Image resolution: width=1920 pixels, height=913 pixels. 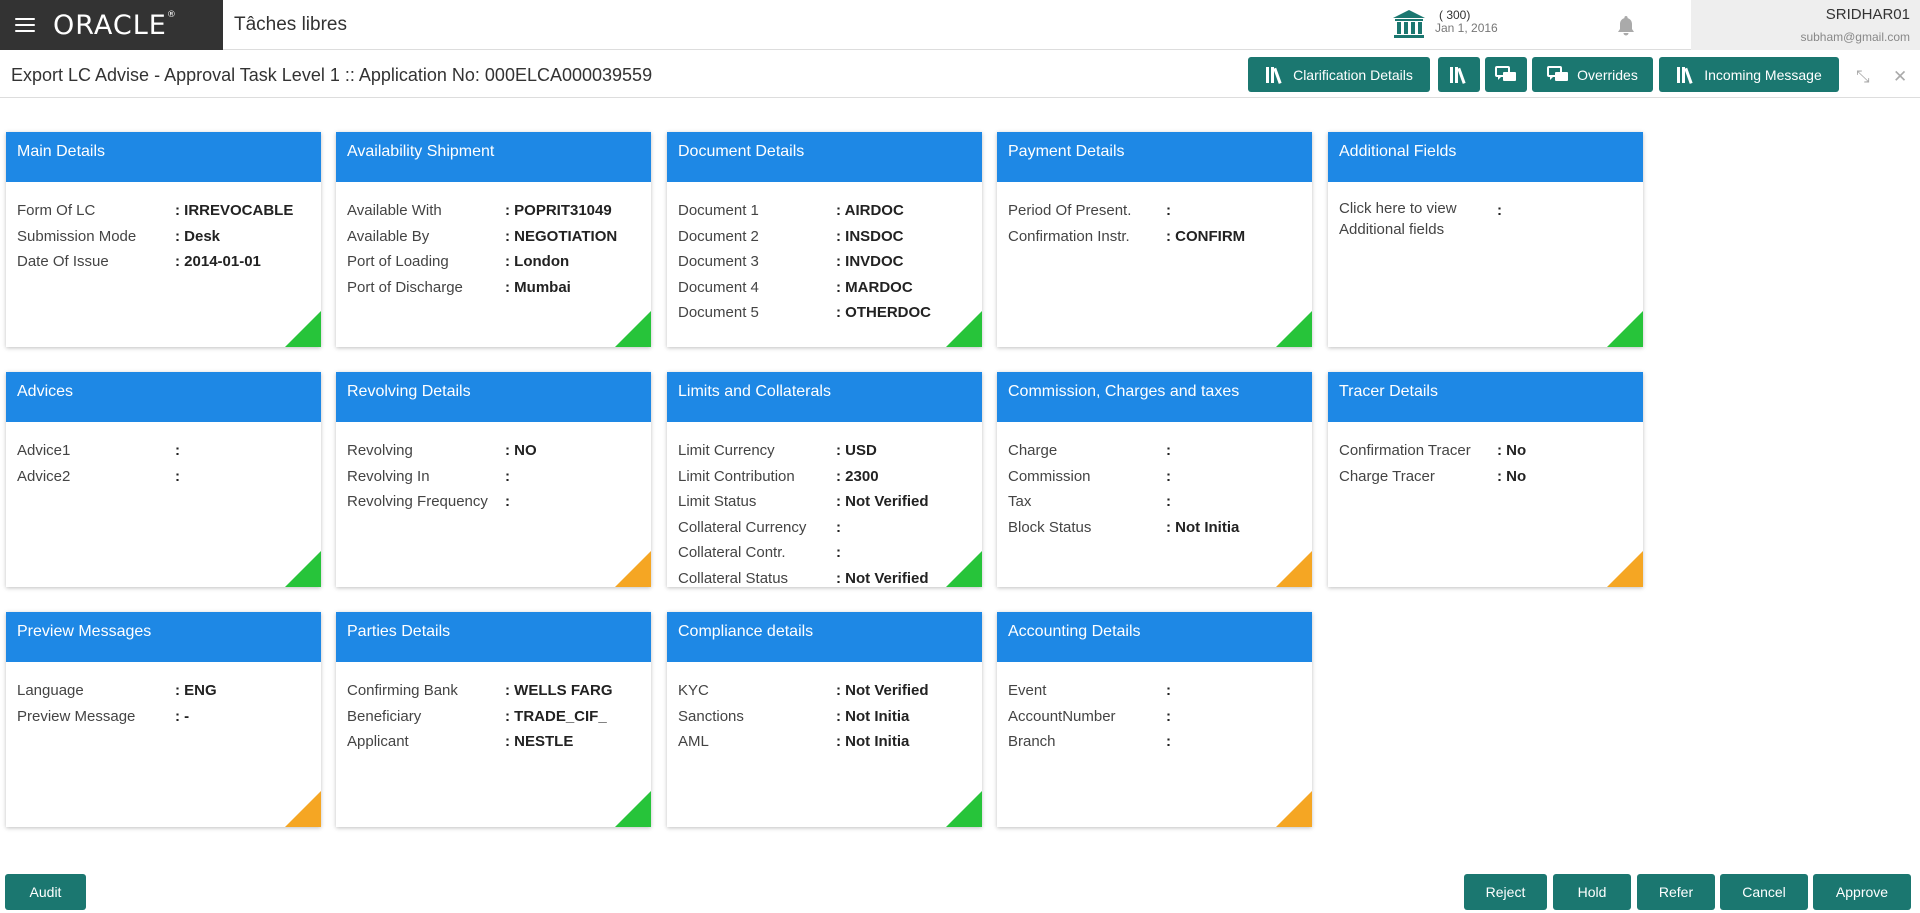 What do you see at coordinates (163, 262) in the screenshot?
I see `field-row: Date Of Issue : 2014-01-01` at bounding box center [163, 262].